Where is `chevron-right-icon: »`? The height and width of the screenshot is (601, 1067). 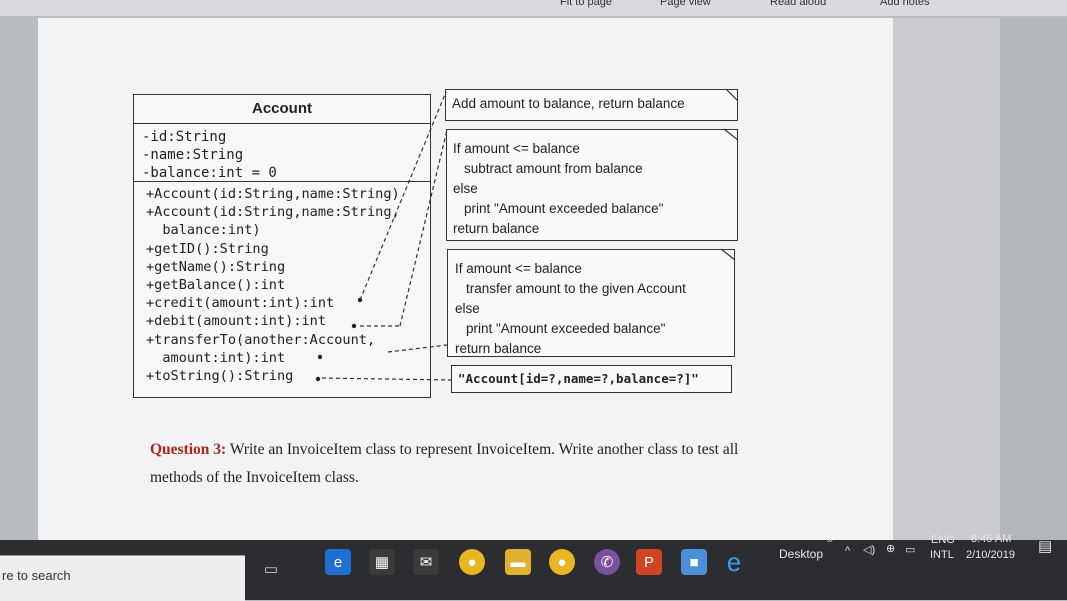
chevron-right-icon: » is located at coordinates (830, 540).